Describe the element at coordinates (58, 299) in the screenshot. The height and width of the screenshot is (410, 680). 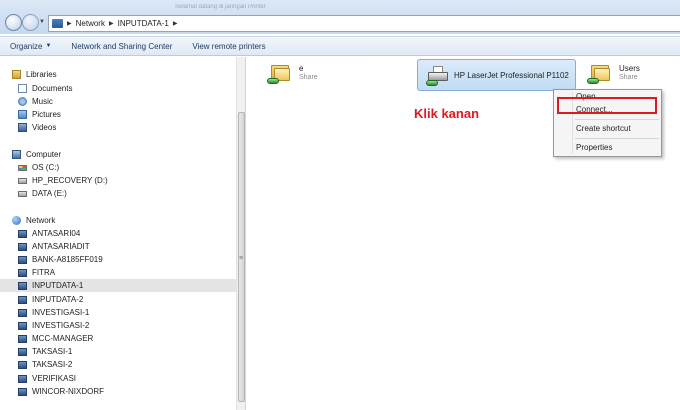
I see `sidebar-item-label: INPUTDATA-2` at that location.